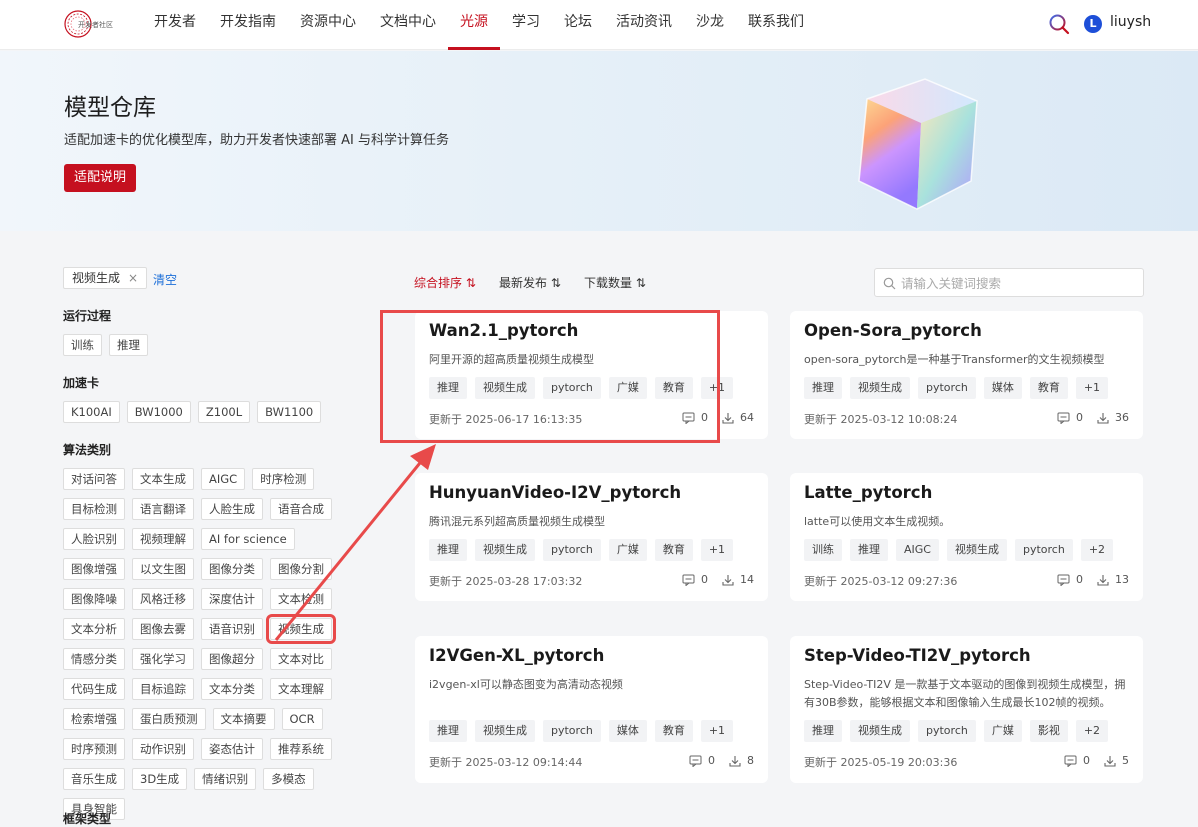 The image size is (1198, 827). Describe the element at coordinates (301, 749) in the screenshot. I see `filter-chip: 推荐系统` at that location.